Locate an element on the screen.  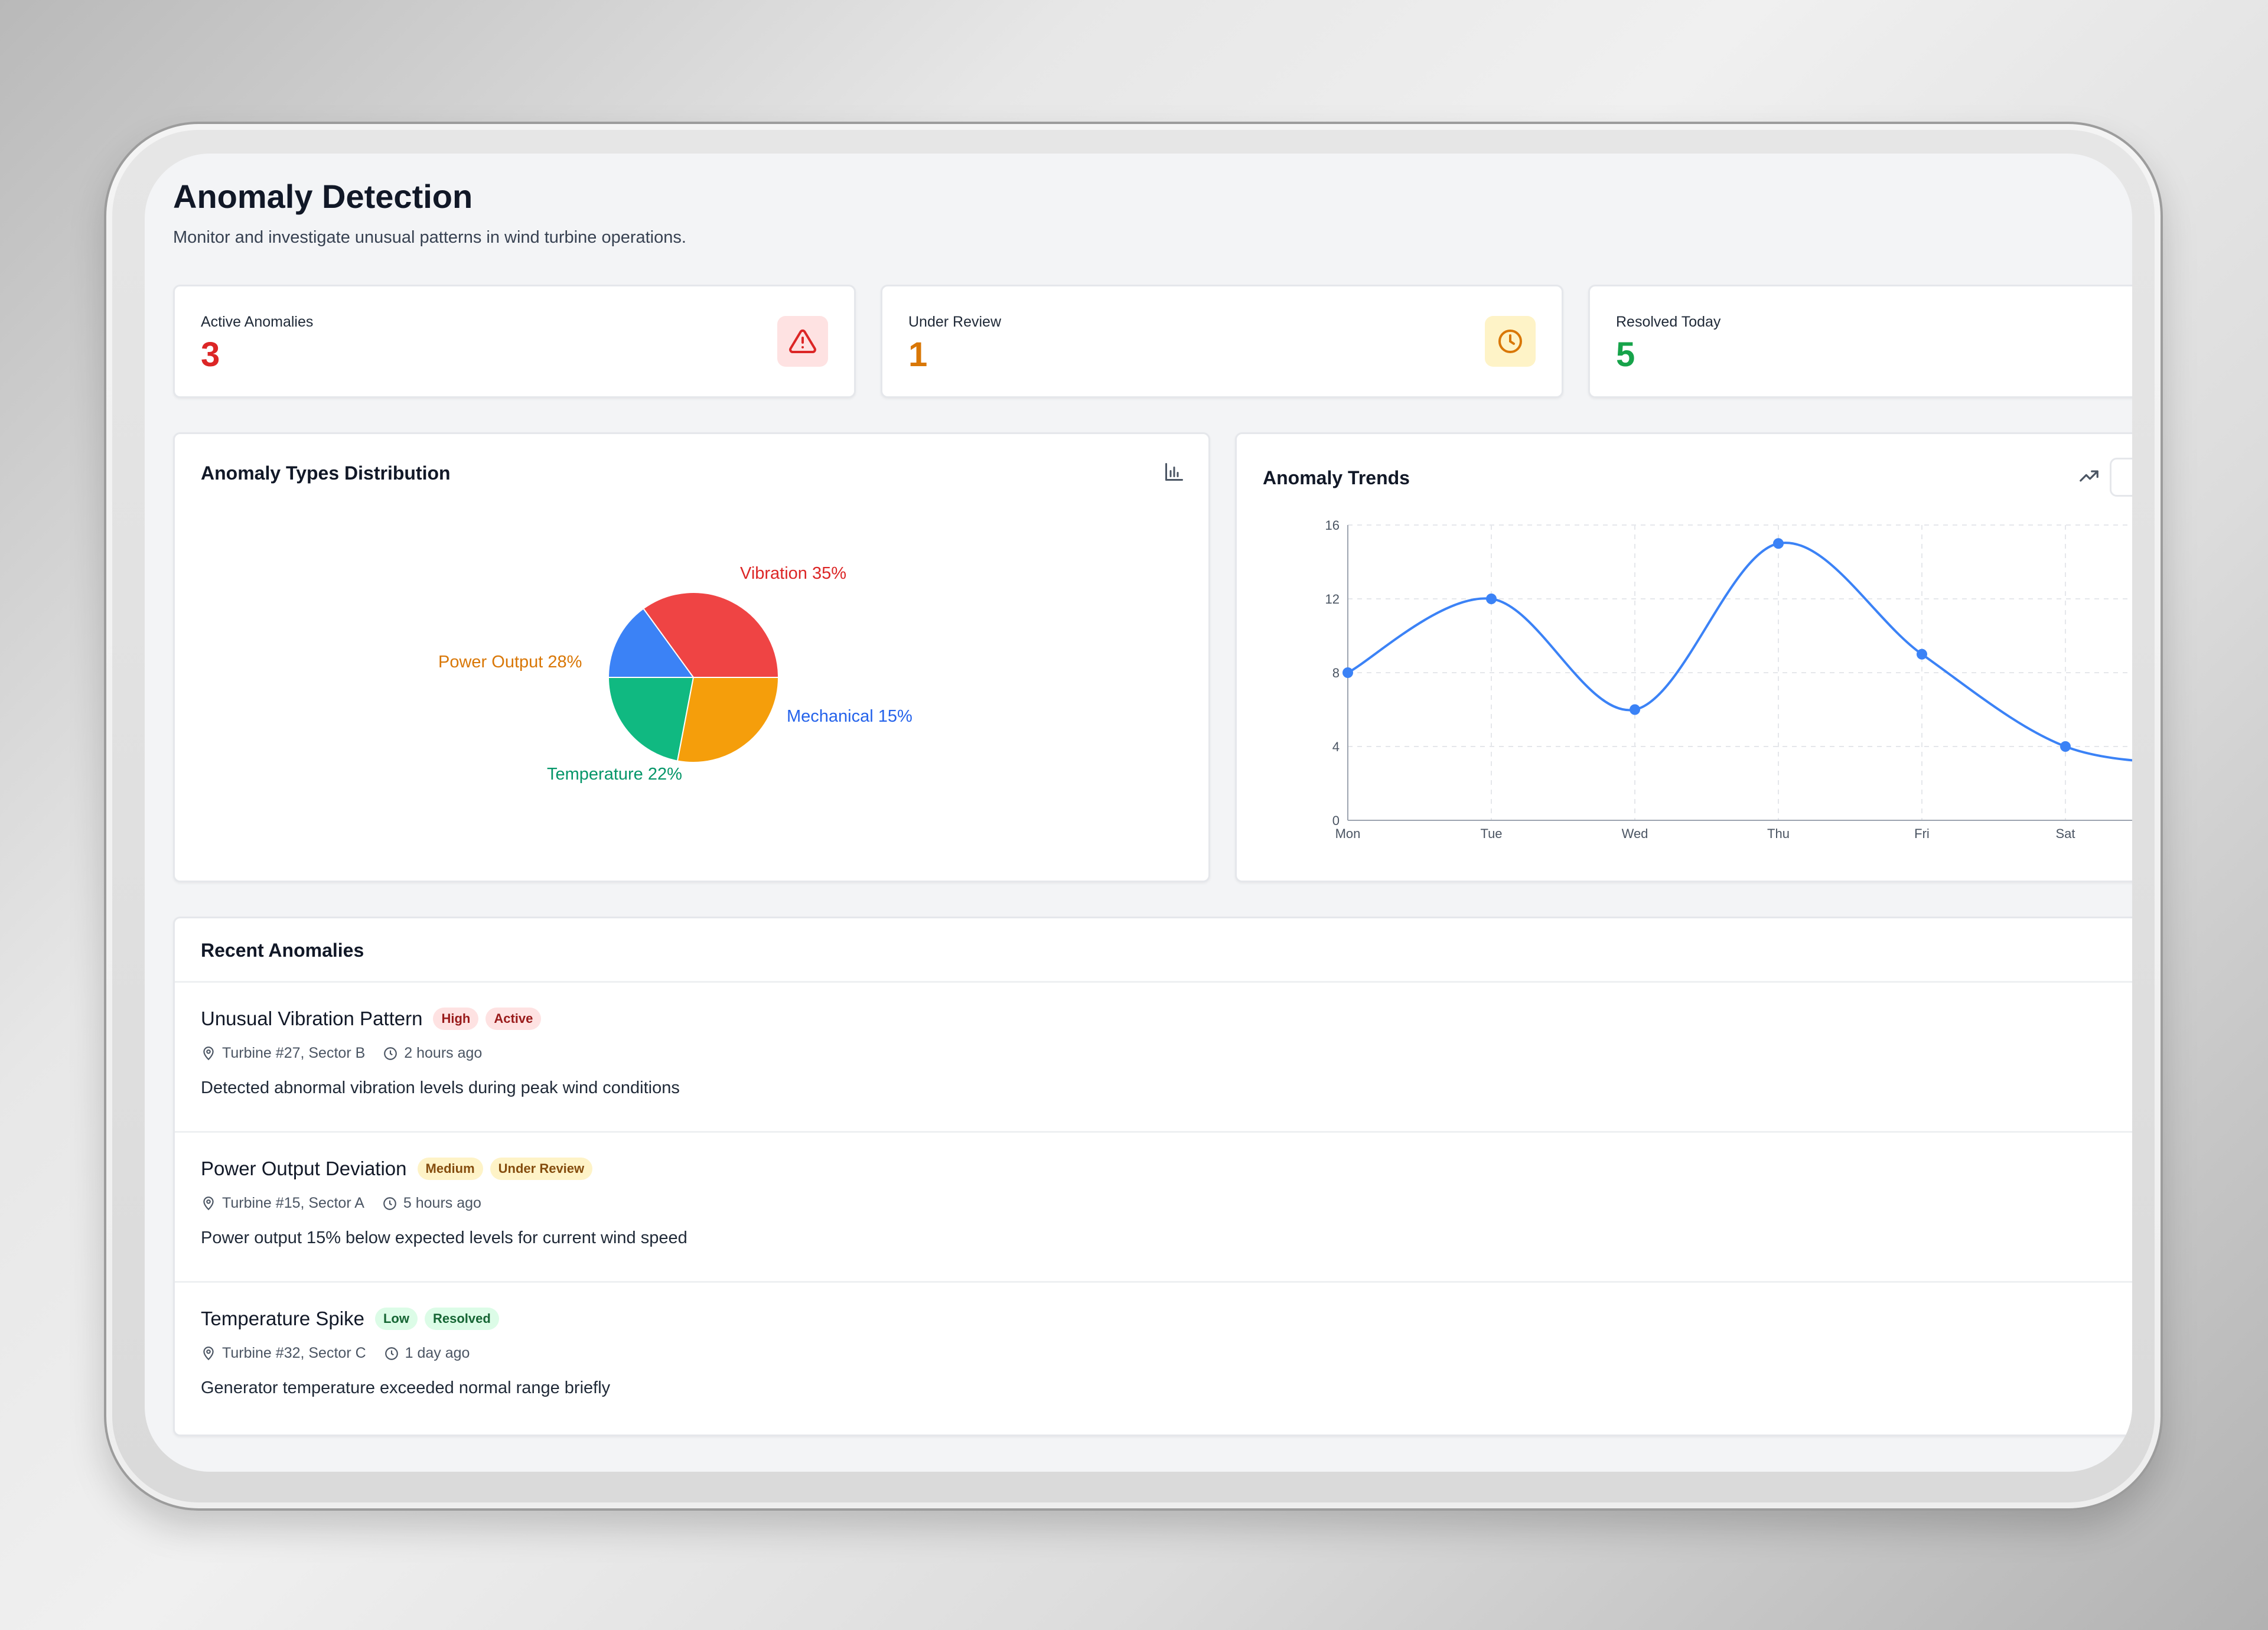
stat-label: Active Anomalies is located at coordinates (257, 322).